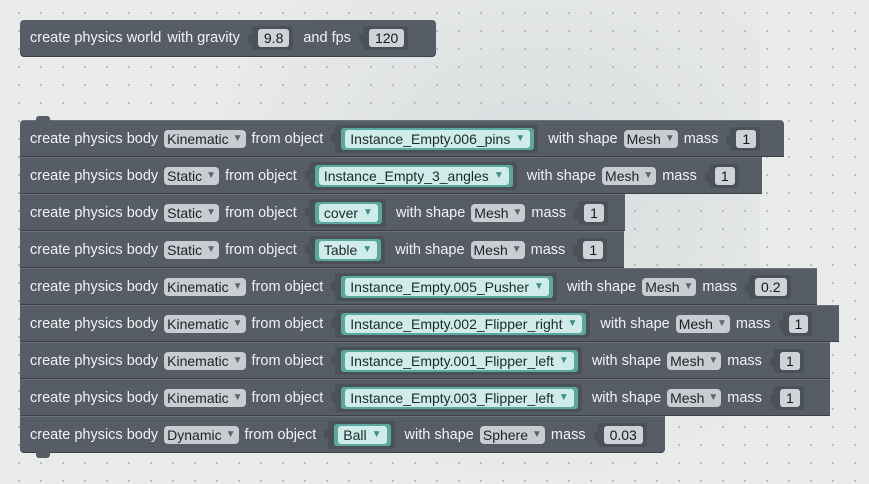 Image resolution: width=869 pixels, height=484 pixels. Describe the element at coordinates (771, 286) in the screenshot. I see `mass-value: 0.2` at that location.